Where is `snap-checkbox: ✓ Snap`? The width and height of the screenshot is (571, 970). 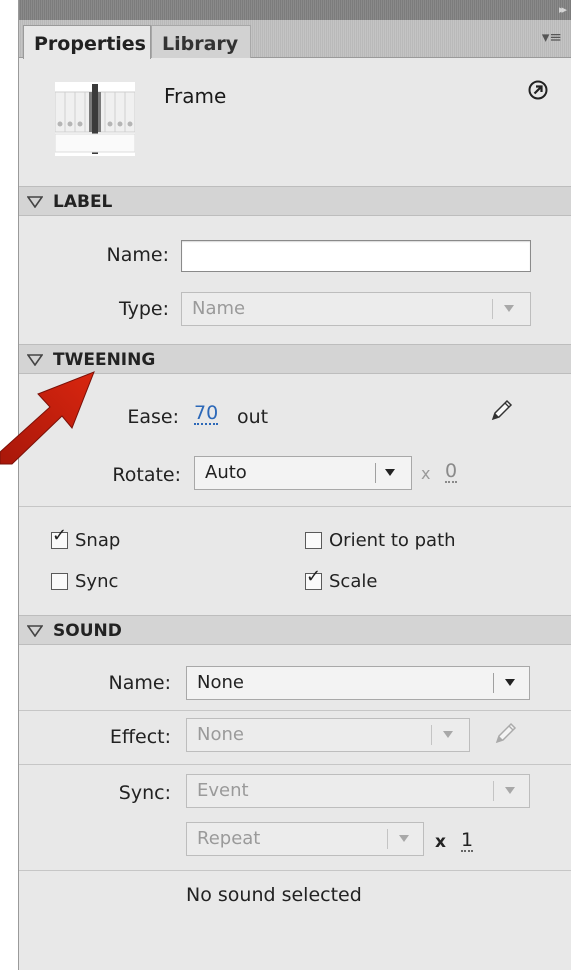 snap-checkbox: ✓ Snap is located at coordinates (86, 538).